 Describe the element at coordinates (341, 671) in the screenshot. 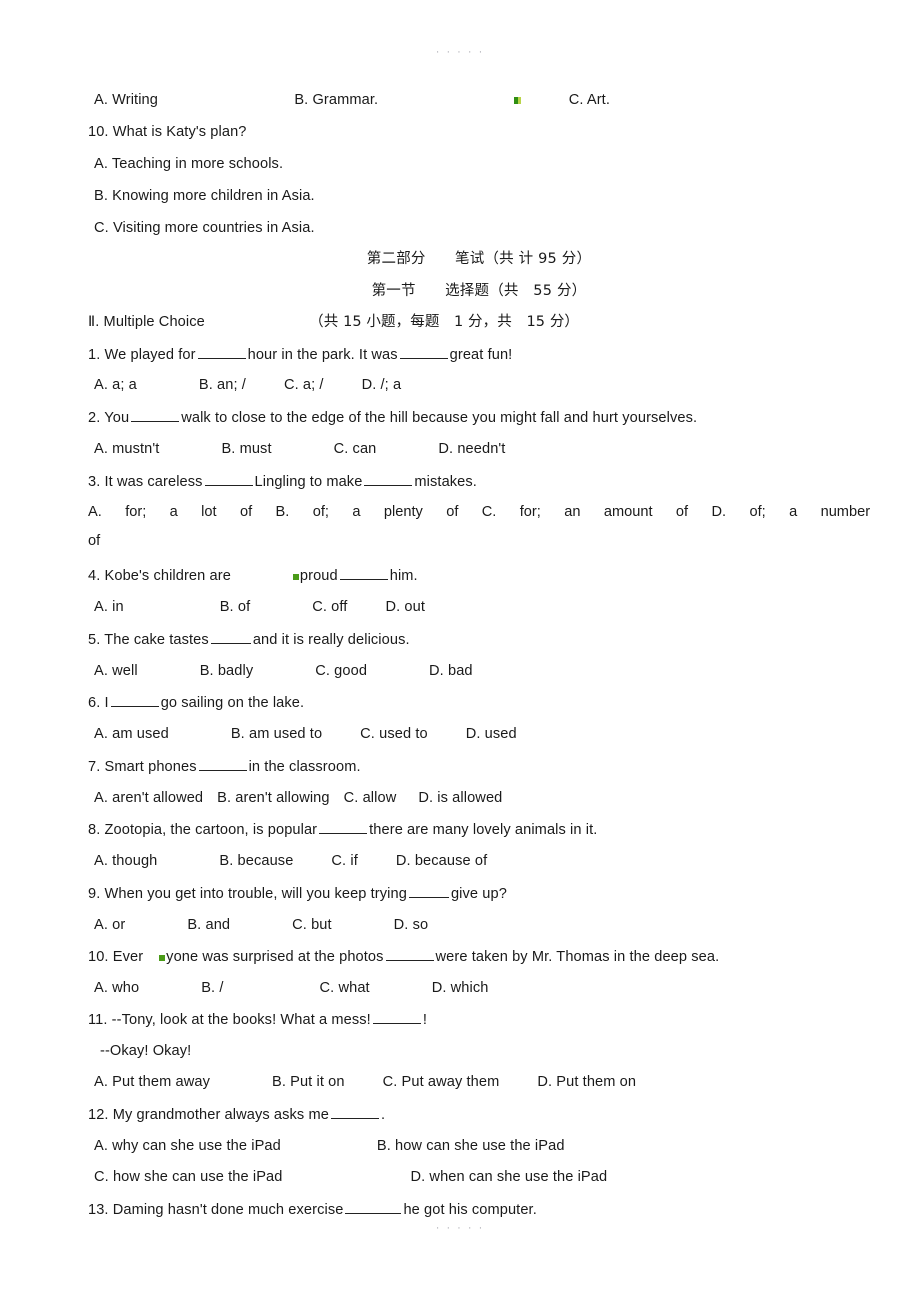

I see `option-c: C. good` at that location.